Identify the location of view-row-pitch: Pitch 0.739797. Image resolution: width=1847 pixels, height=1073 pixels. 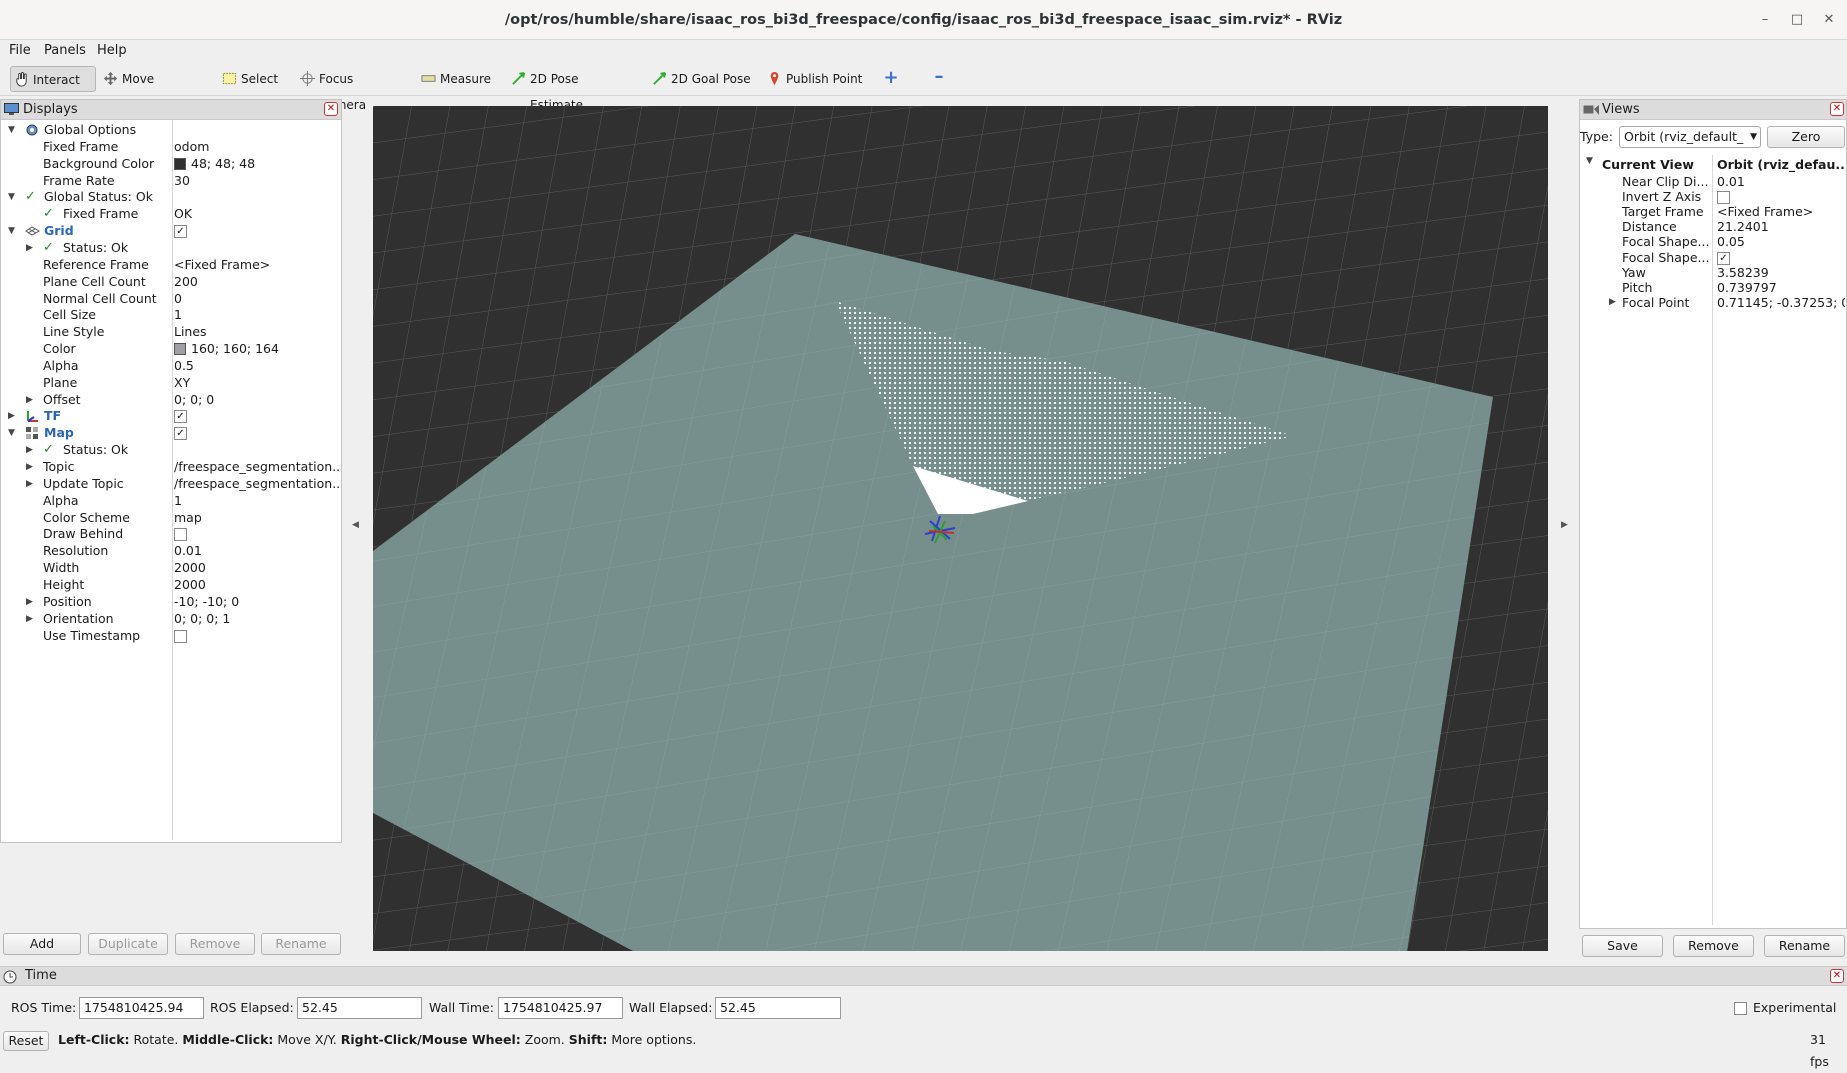
(1713, 287).